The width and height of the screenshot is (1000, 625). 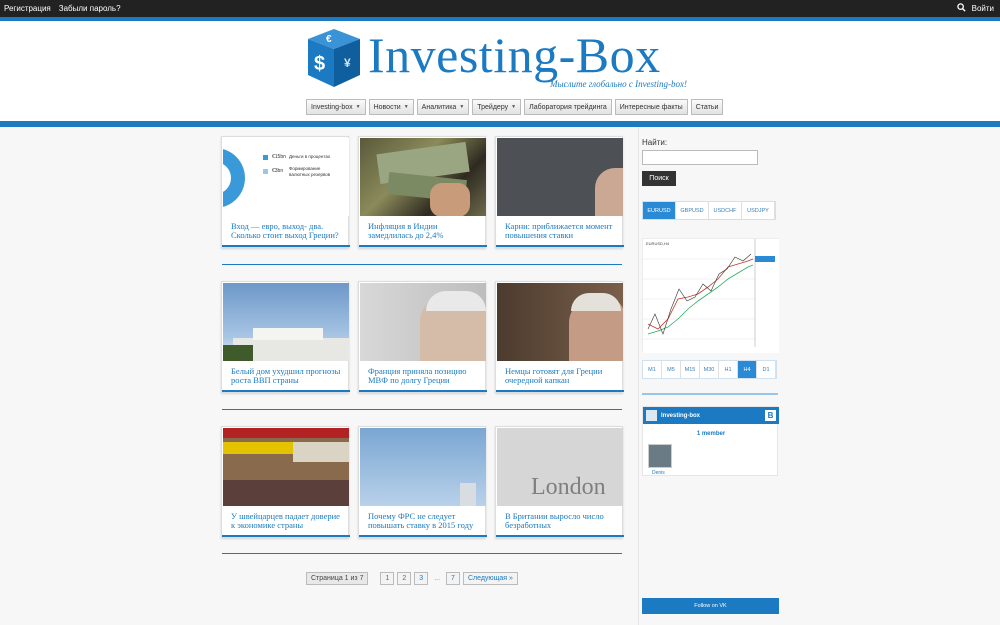 What do you see at coordinates (711, 434) in the screenshot?
I see `vk-member-count: 1 member` at bounding box center [711, 434].